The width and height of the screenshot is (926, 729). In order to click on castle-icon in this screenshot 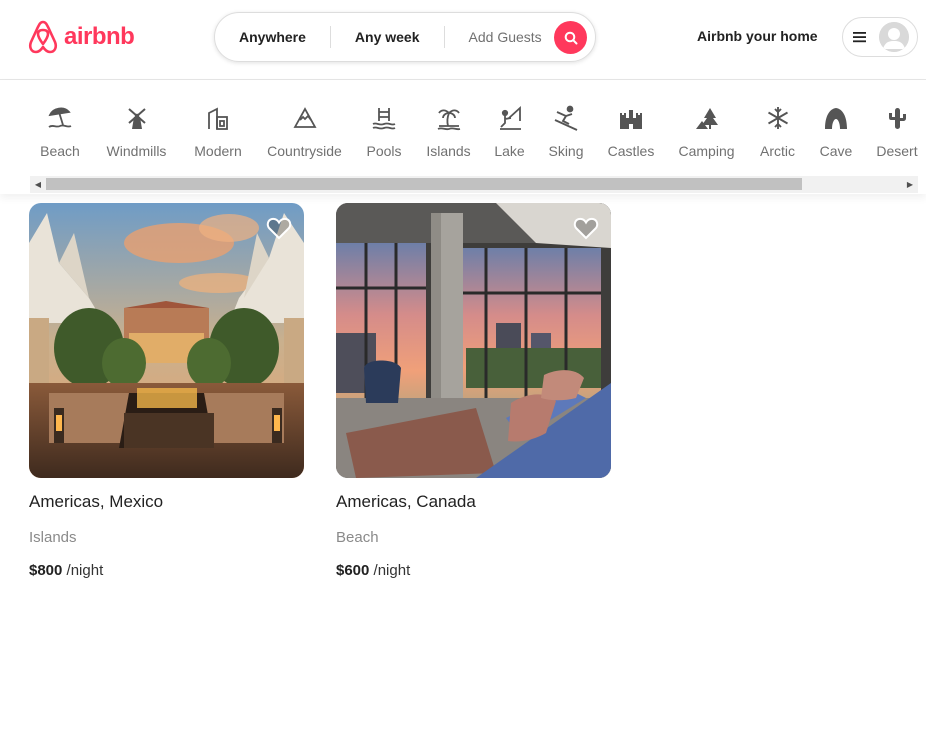, I will do `click(631, 118)`.